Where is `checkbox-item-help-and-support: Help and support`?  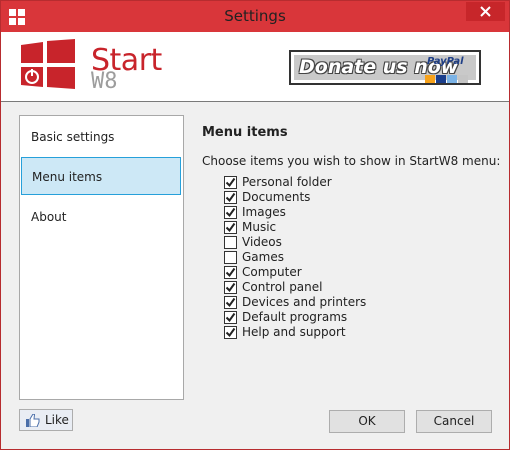
checkbox-item-help-and-support: Help and support is located at coordinates (344, 332).